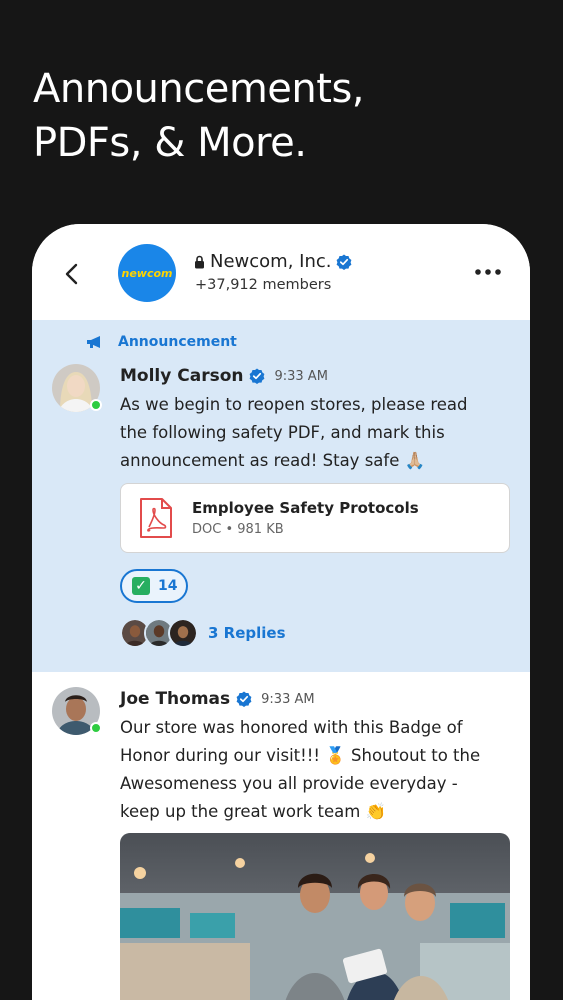 Image resolution: width=563 pixels, height=1000 pixels. I want to click on ellipsis-icon, so click(488, 272).